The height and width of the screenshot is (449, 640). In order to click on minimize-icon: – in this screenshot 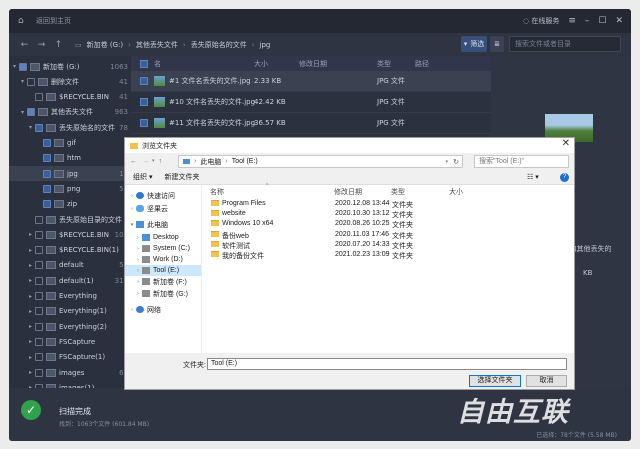, I will do `click(587, 21)`.